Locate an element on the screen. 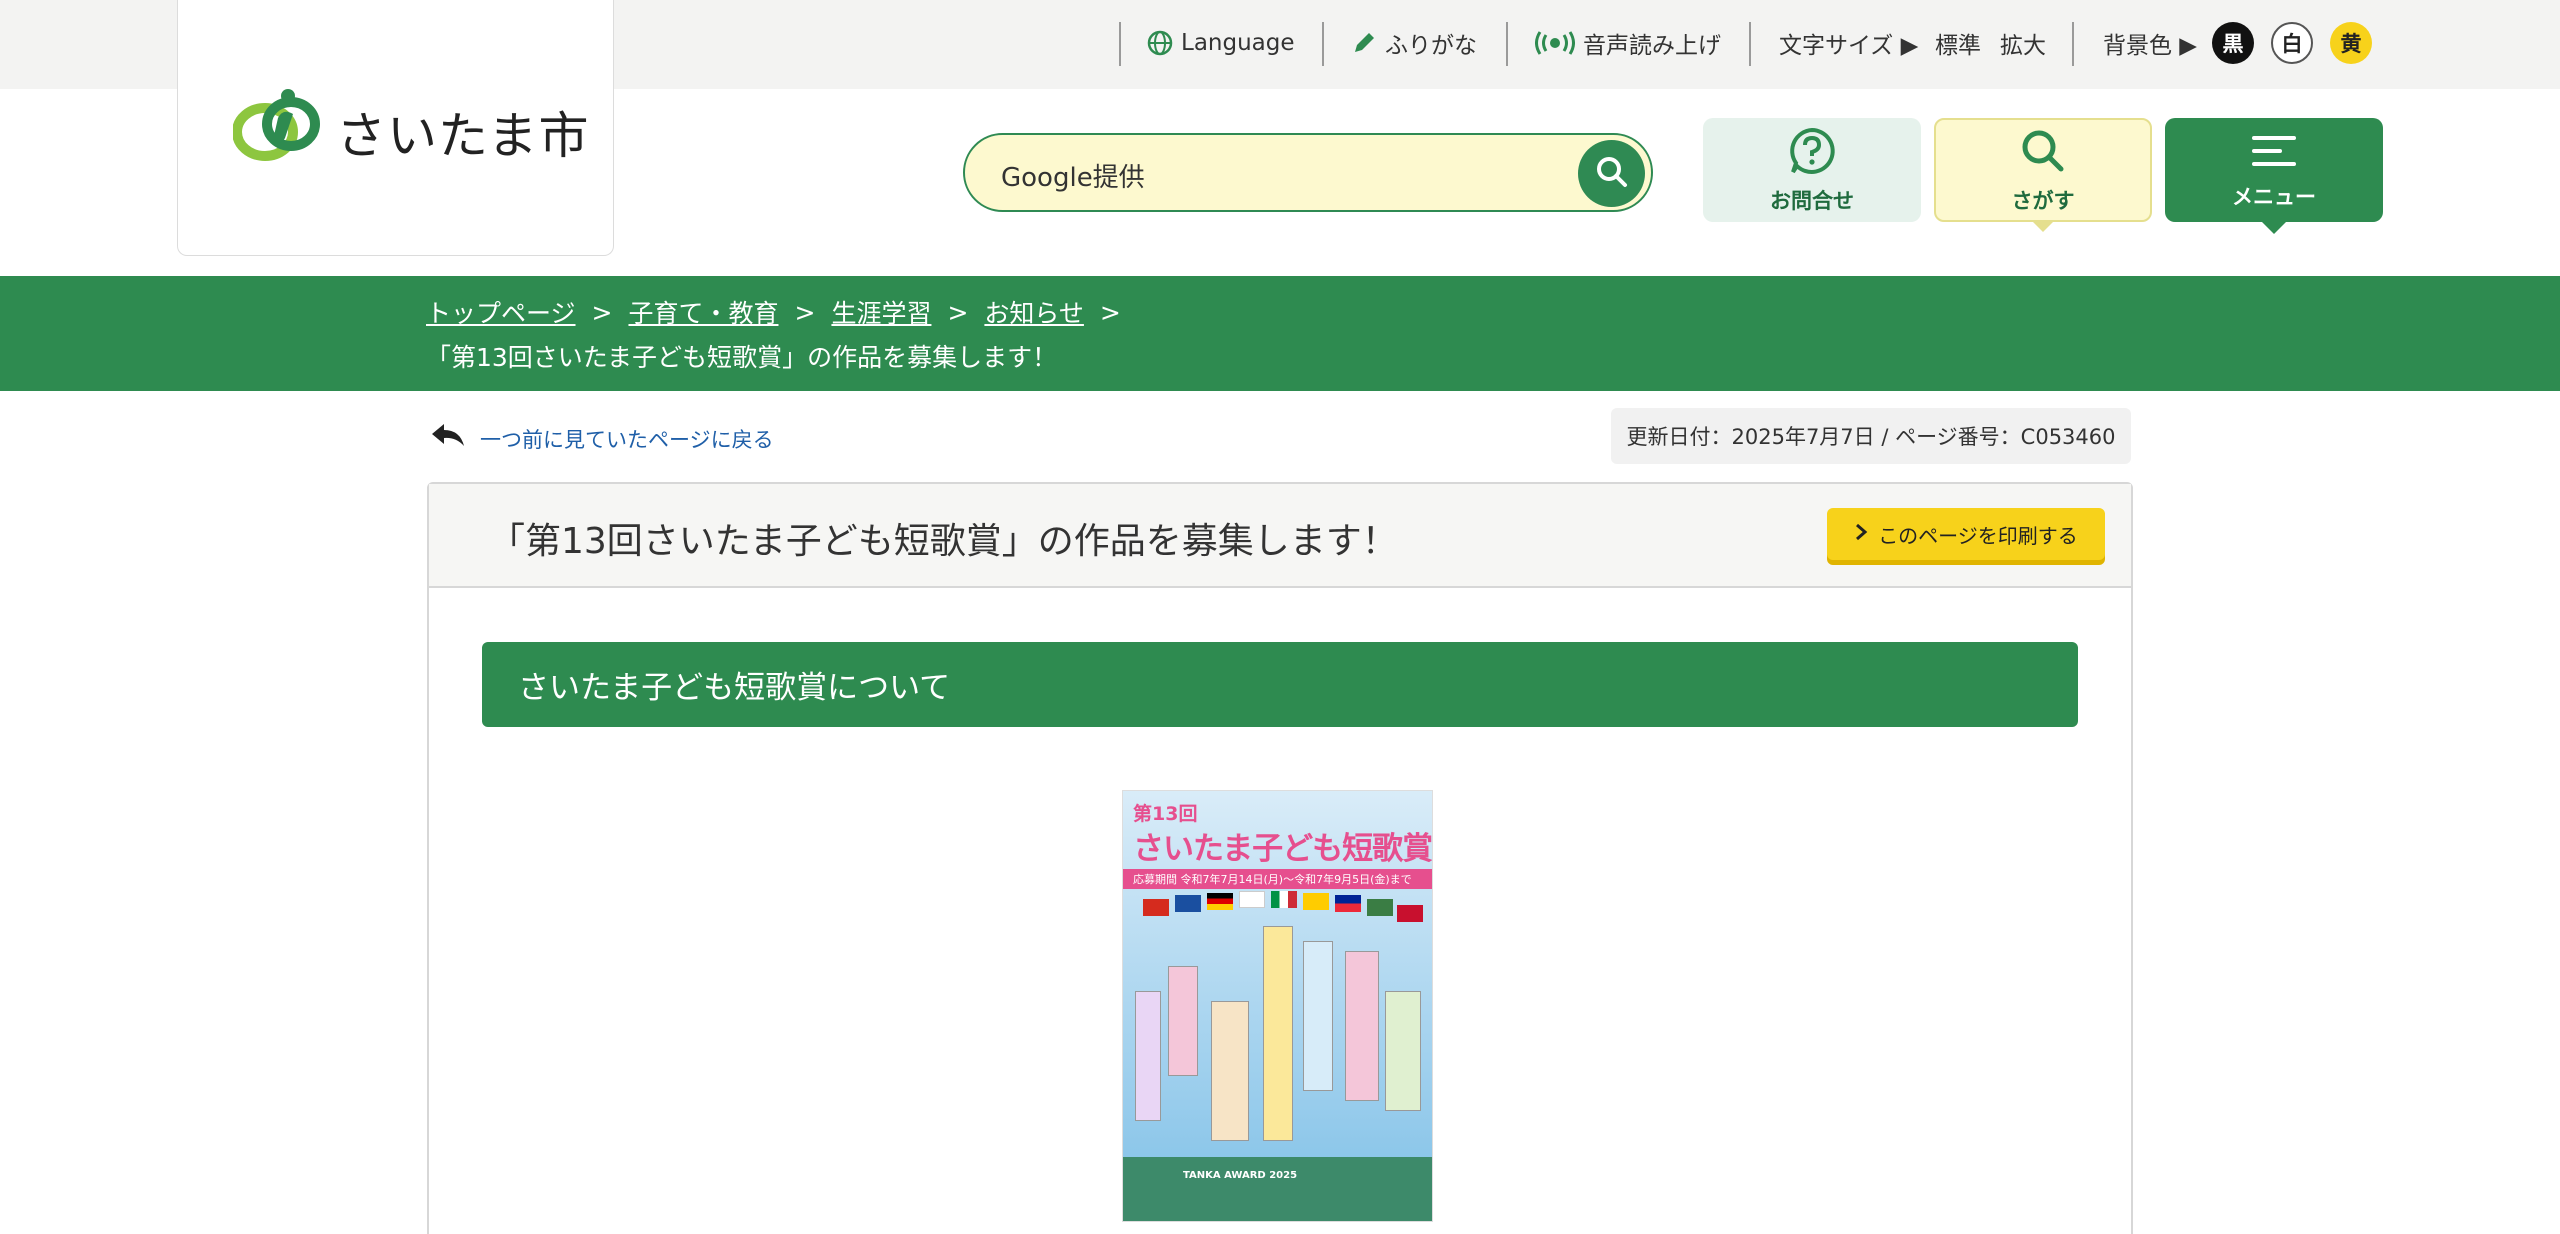  poster-footer-text: TANKA AWARD 2025 is located at coordinates (1240, 1175).